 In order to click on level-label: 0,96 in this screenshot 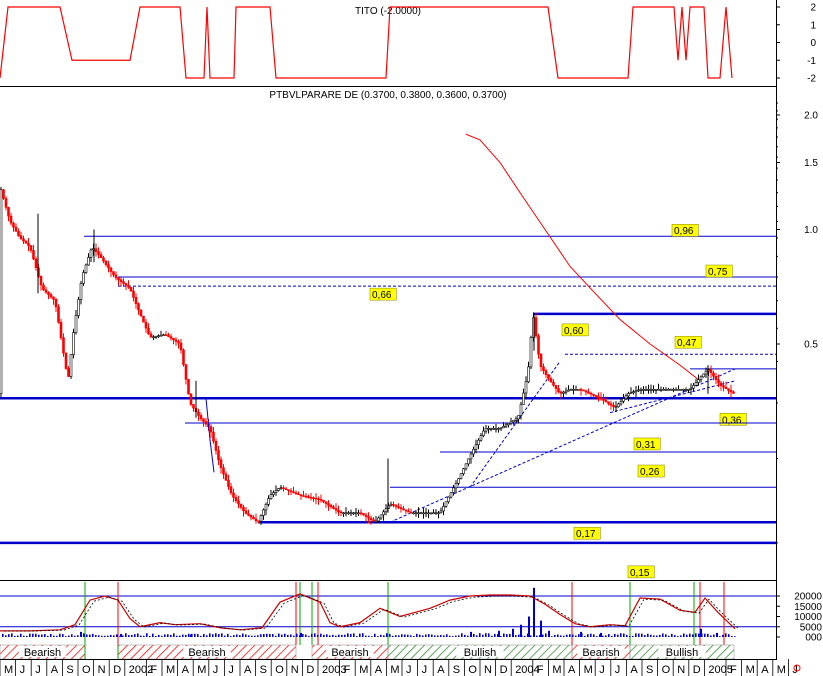, I will do `click(684, 231)`.